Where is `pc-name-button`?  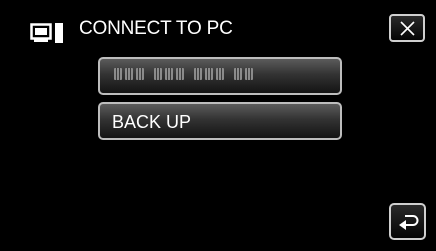
pc-name-button is located at coordinates (220, 76).